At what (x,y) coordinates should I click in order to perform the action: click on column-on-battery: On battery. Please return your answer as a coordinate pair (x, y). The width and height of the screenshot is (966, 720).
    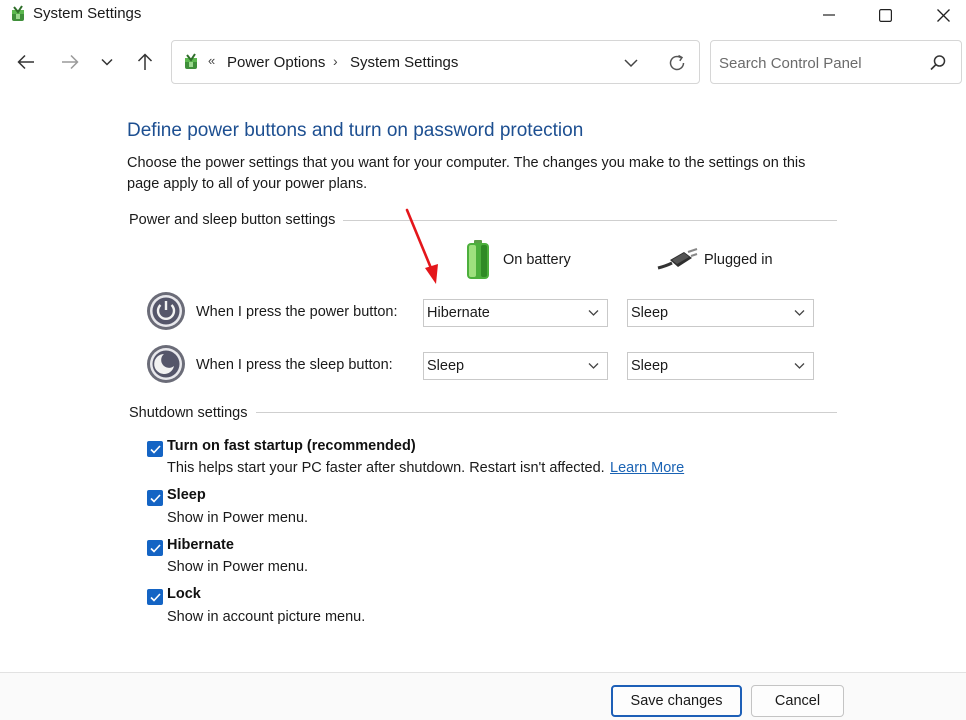
    Looking at the image, I should click on (537, 260).